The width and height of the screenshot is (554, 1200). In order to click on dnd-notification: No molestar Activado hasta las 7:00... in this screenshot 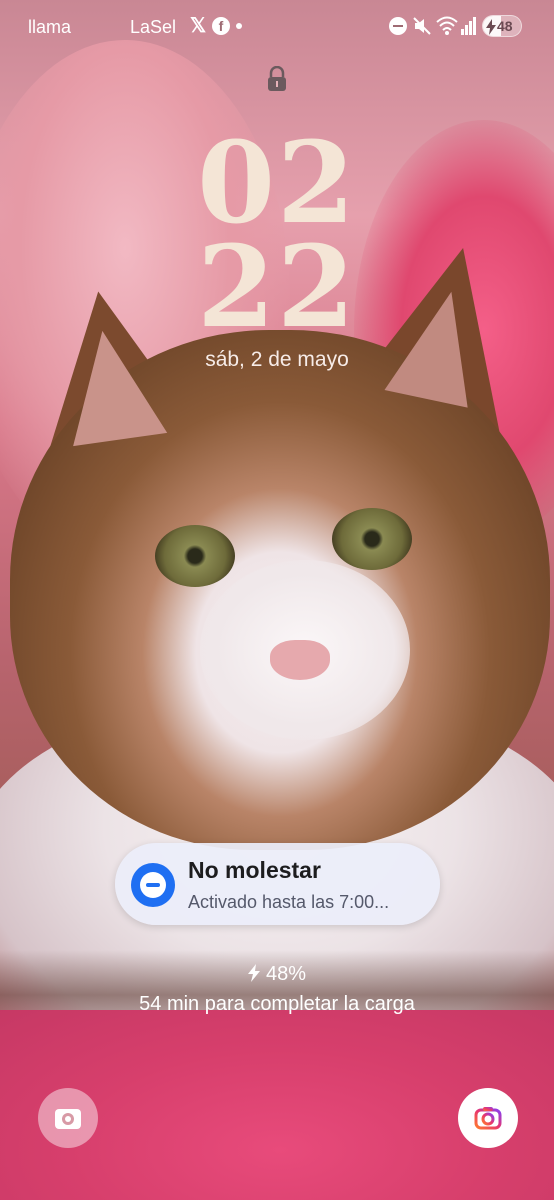, I will do `click(277, 884)`.